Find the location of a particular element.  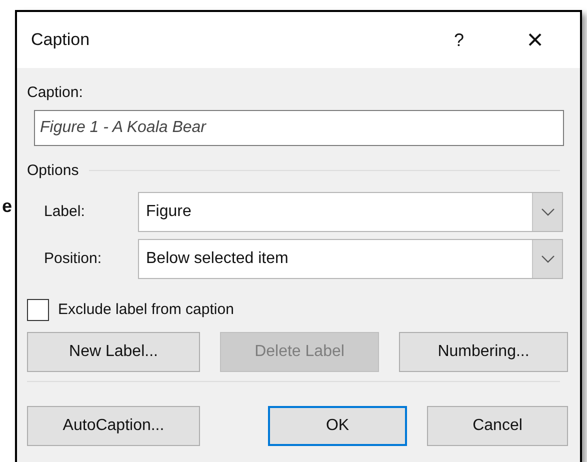

field-label: Label: is located at coordinates (64, 212).